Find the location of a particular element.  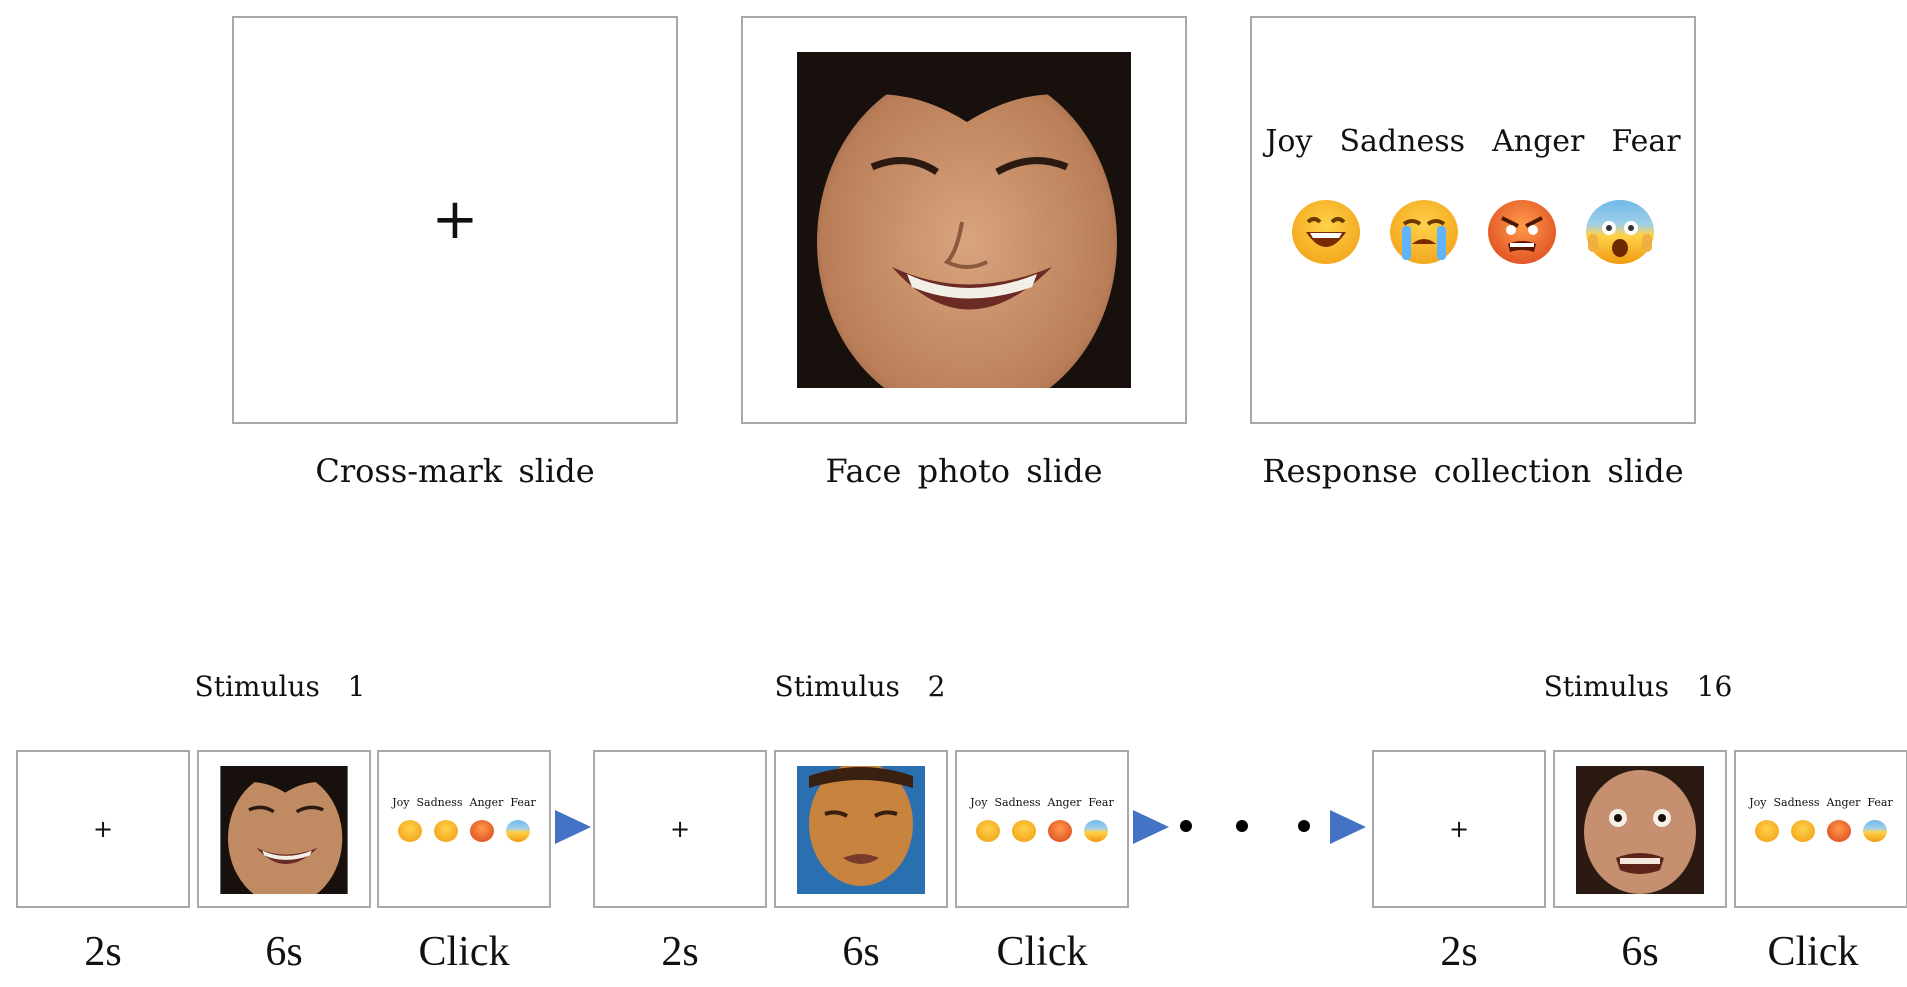

face-photo-slide-caption: Face photo slide is located at coordinates (964, 471).